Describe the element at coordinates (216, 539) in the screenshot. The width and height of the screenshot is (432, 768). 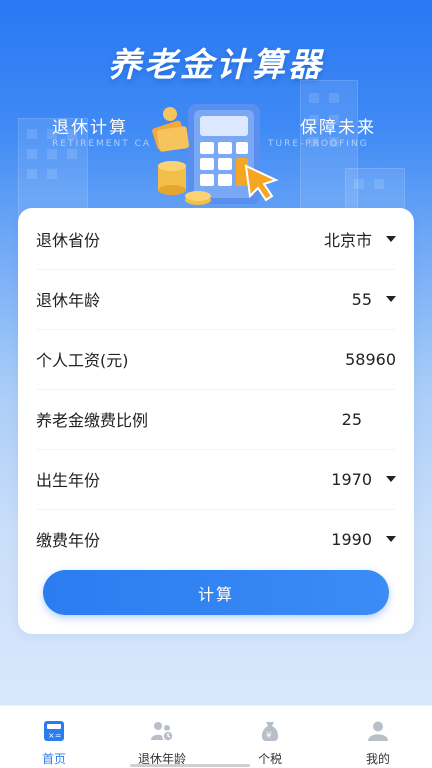
I see `contribution-year-row: 缴费年份 1990` at that location.